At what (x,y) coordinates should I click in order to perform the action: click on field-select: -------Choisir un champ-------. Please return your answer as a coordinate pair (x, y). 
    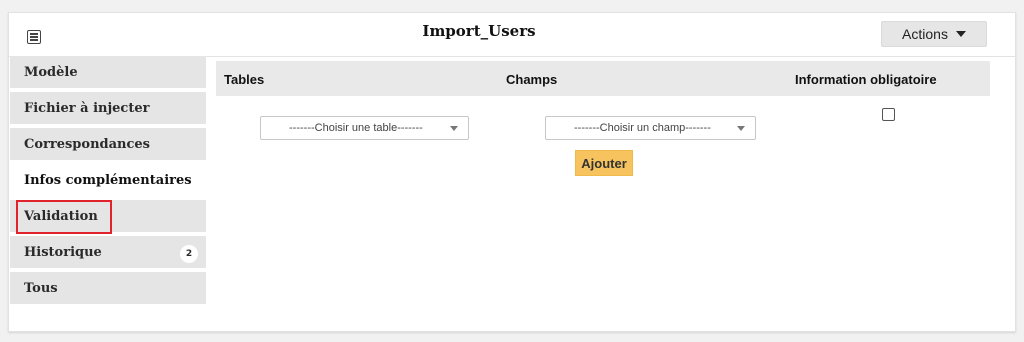
    Looking at the image, I should click on (650, 128).